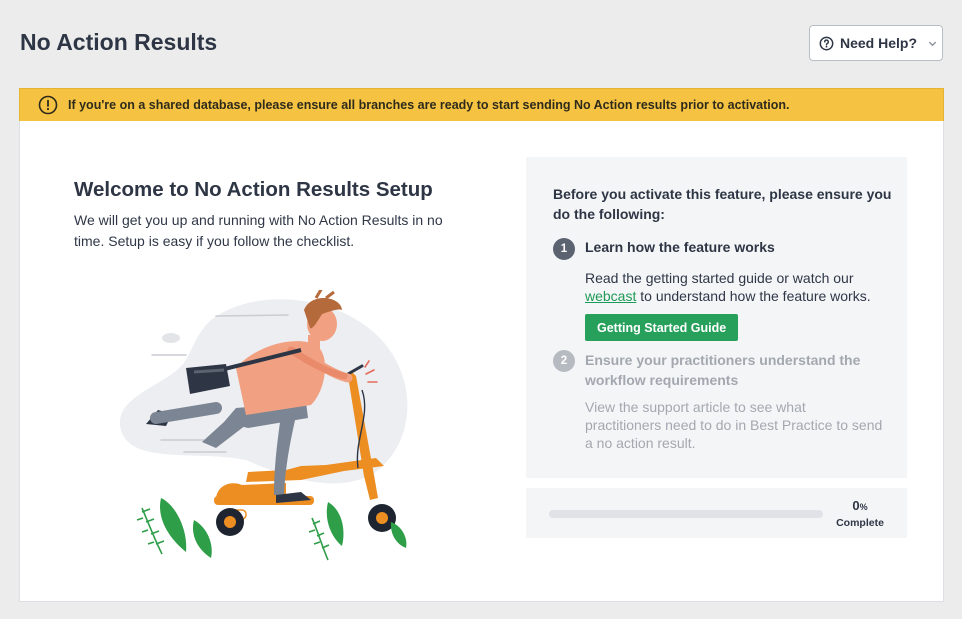  What do you see at coordinates (266, 428) in the screenshot?
I see `scooter-illustration` at bounding box center [266, 428].